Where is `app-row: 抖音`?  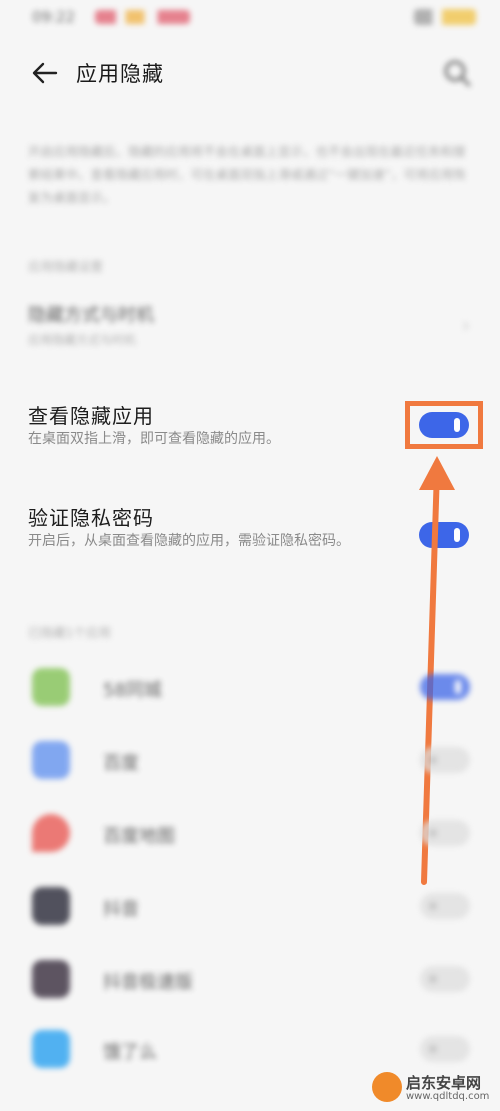 app-row: 抖音 is located at coordinates (250, 909).